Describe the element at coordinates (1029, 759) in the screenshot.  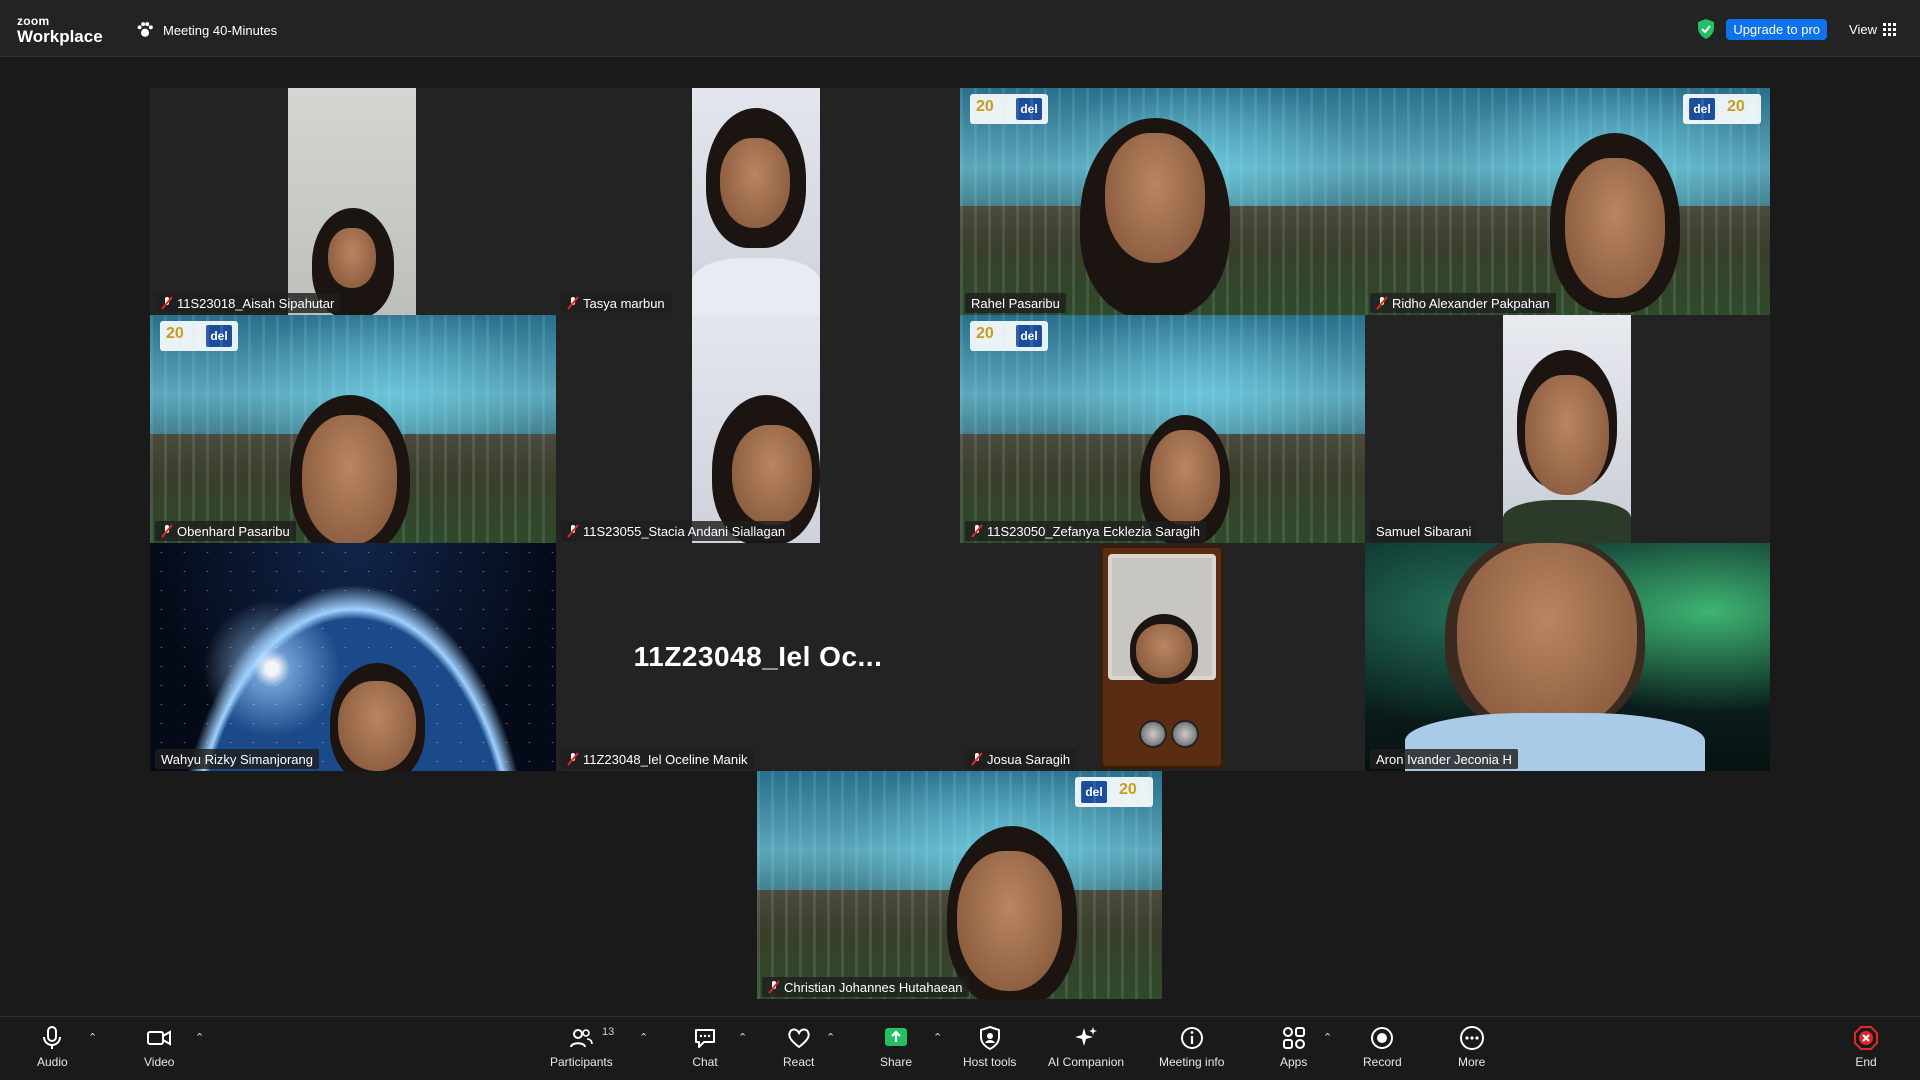
I see `participant-name: Josua Saragih` at that location.